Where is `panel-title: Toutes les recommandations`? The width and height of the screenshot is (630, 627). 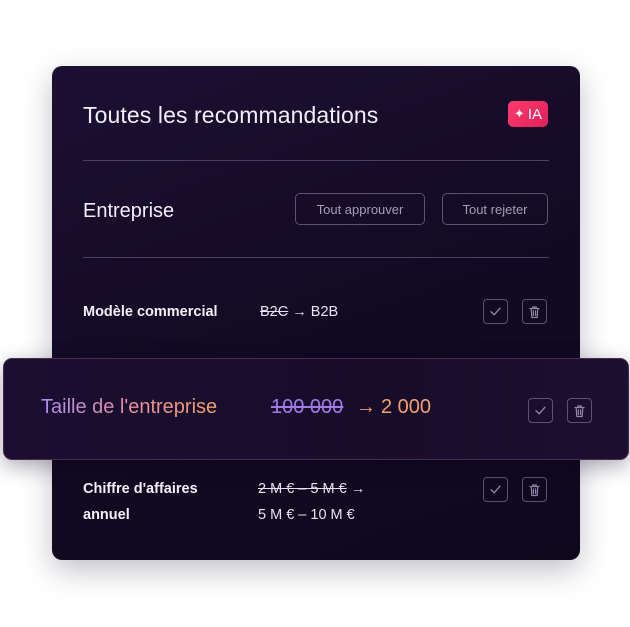
panel-title: Toutes les recommandations is located at coordinates (231, 115).